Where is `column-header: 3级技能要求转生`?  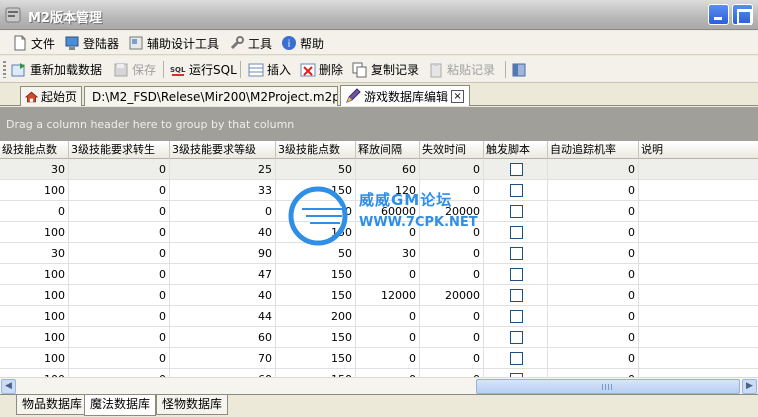
column-header: 3级技能要求转生 is located at coordinates (119, 150).